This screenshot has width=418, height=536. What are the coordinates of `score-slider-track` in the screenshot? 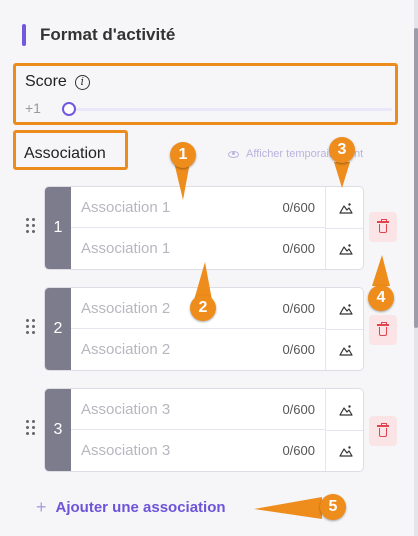 It's located at (229, 109).